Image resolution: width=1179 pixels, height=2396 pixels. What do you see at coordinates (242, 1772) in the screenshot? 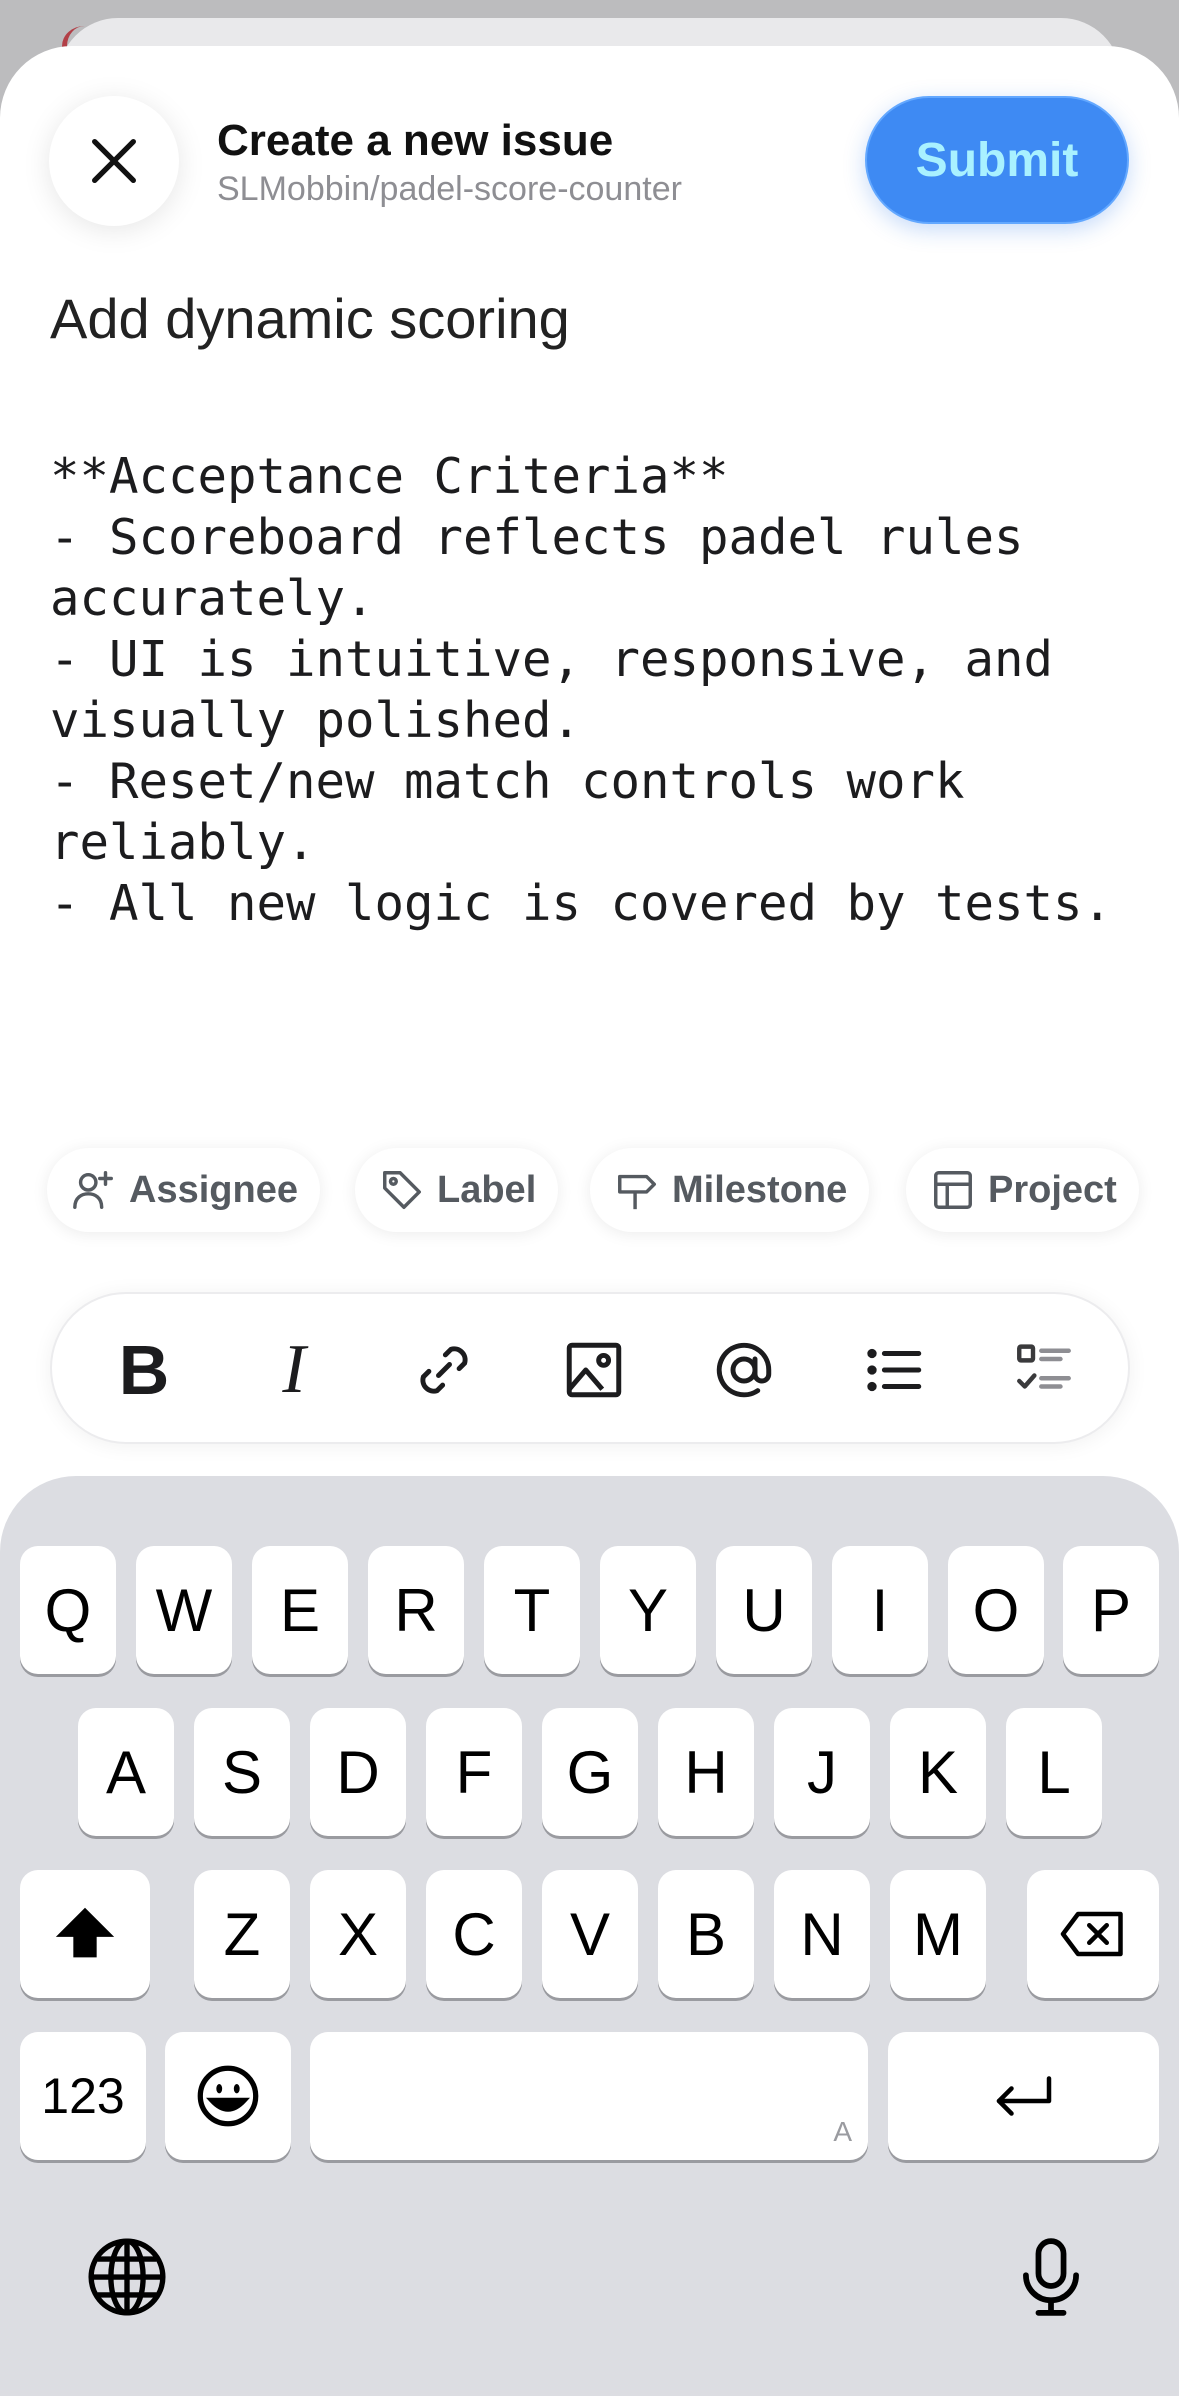
I see `key-s: S` at bounding box center [242, 1772].